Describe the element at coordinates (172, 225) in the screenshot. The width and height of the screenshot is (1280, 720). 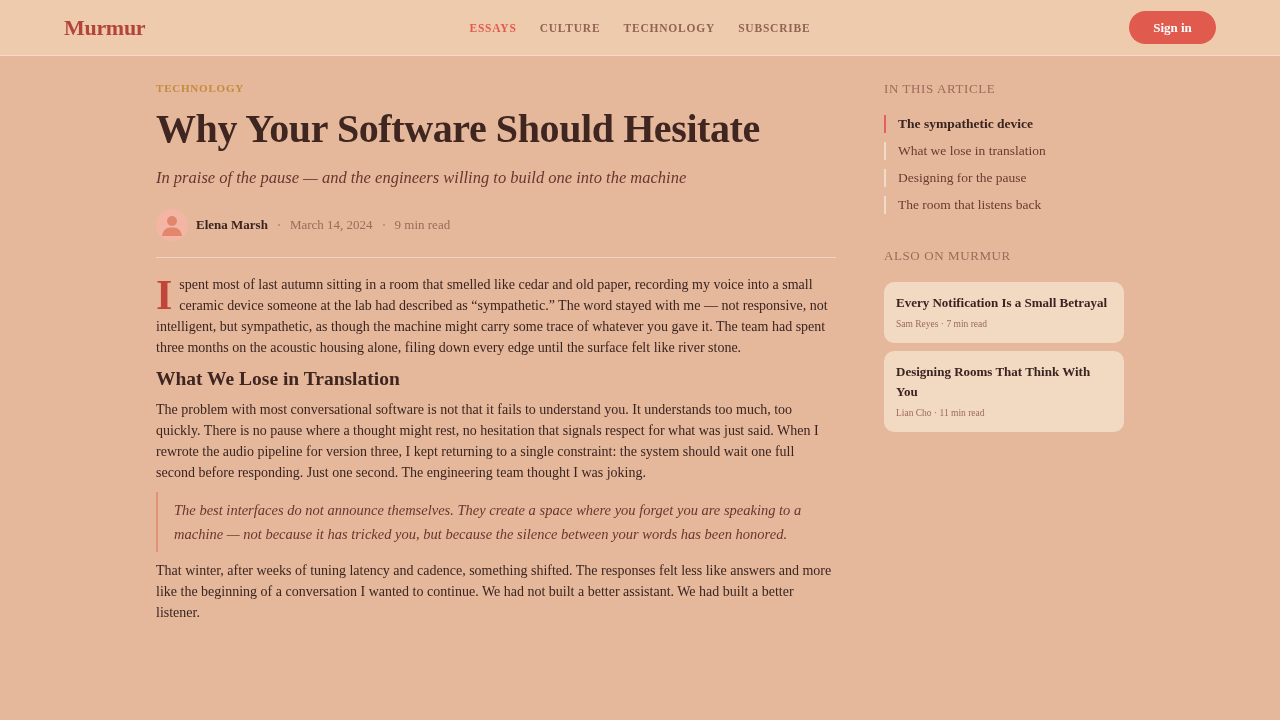
I see `avatar-silhouette-icon` at that location.